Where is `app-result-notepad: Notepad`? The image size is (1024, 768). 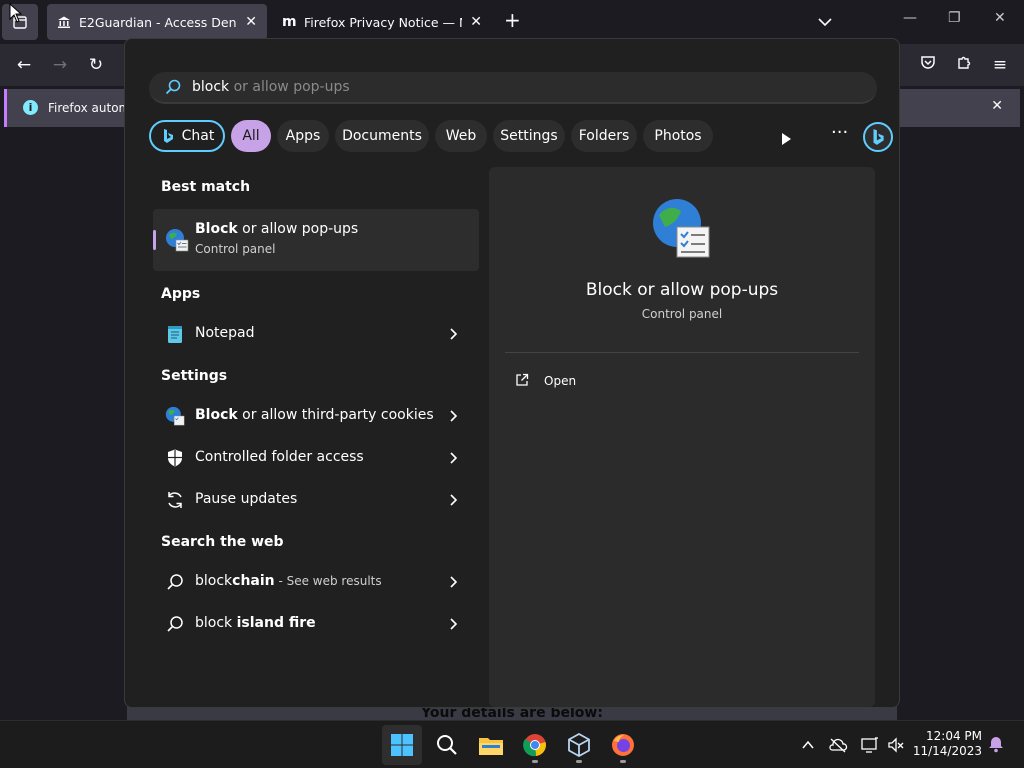
app-result-notepad: Notepad is located at coordinates (316, 334).